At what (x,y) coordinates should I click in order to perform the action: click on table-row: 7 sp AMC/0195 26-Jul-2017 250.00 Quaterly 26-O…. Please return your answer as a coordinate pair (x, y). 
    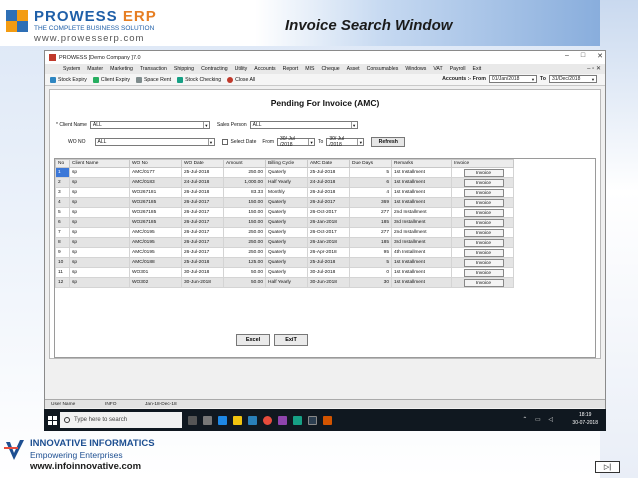
    Looking at the image, I should click on (284, 232).